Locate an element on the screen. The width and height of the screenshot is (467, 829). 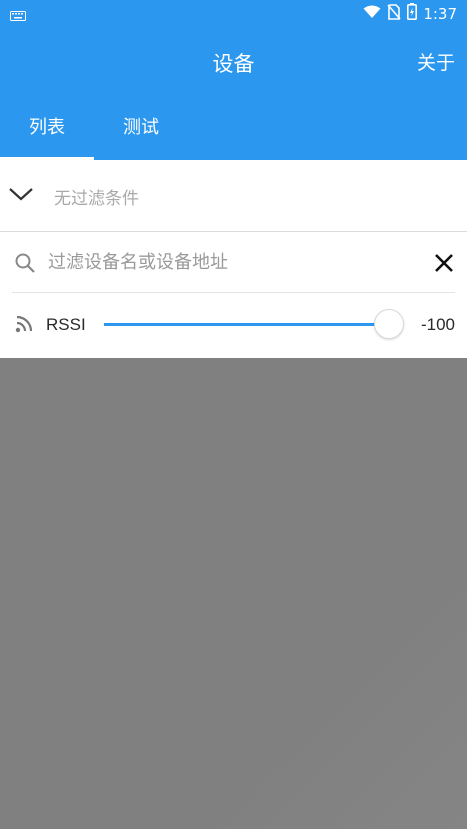
about-button: 关于 is located at coordinates (436, 61).